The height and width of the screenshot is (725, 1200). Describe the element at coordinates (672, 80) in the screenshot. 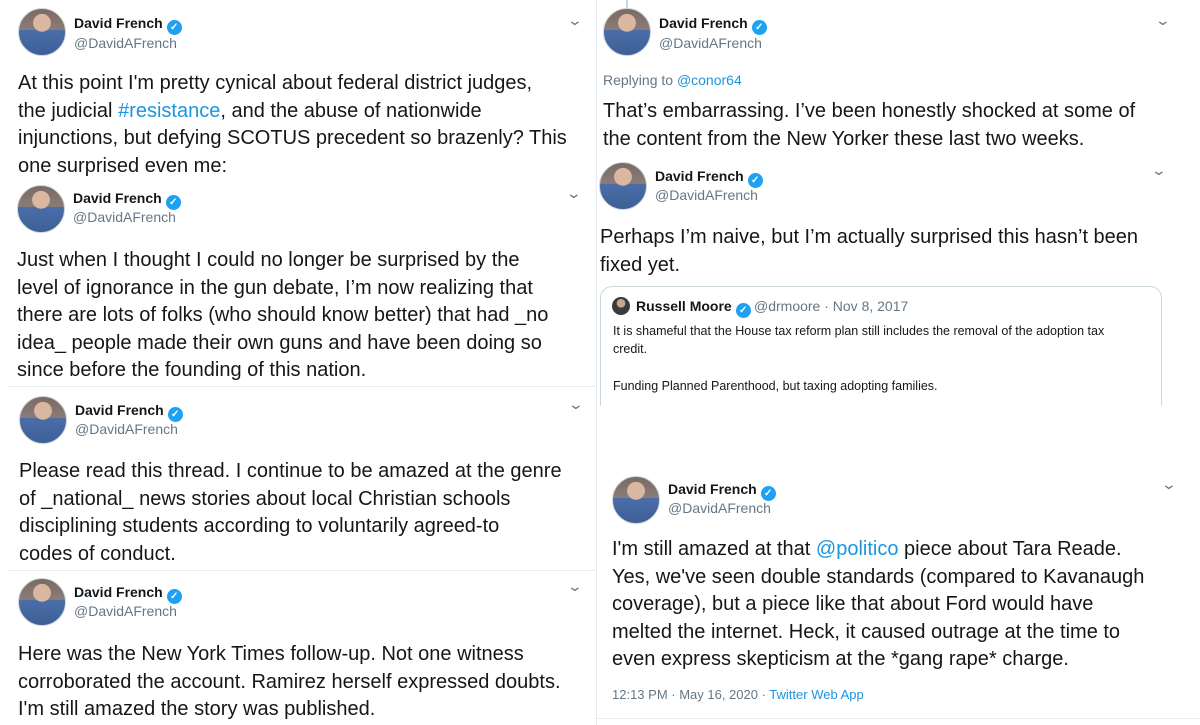

I see `replying-to-label: Replying to @conor64` at that location.